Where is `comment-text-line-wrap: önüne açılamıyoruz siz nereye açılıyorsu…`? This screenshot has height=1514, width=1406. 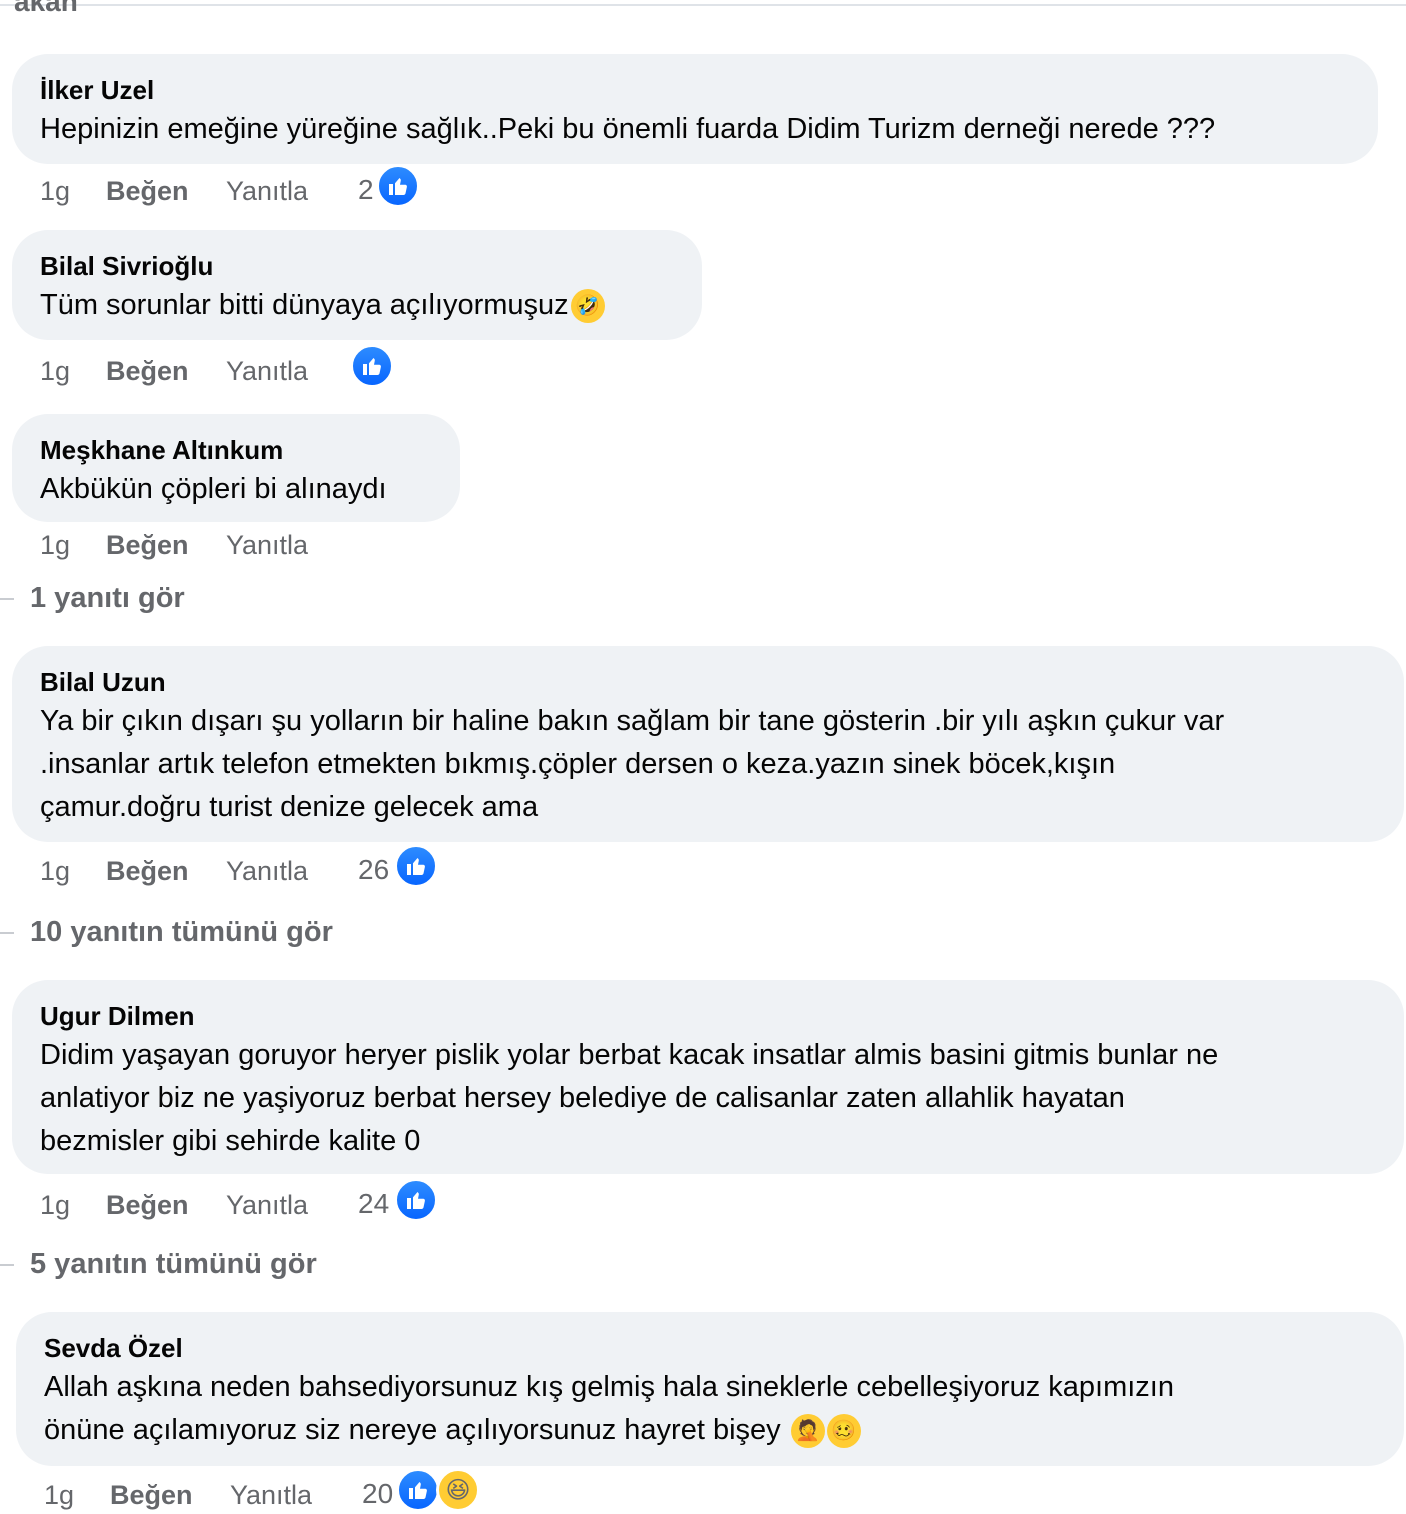
comment-text-line-wrap: önüne açılamıyoruz siz nereye açılıyorsu… is located at coordinates (710, 1430).